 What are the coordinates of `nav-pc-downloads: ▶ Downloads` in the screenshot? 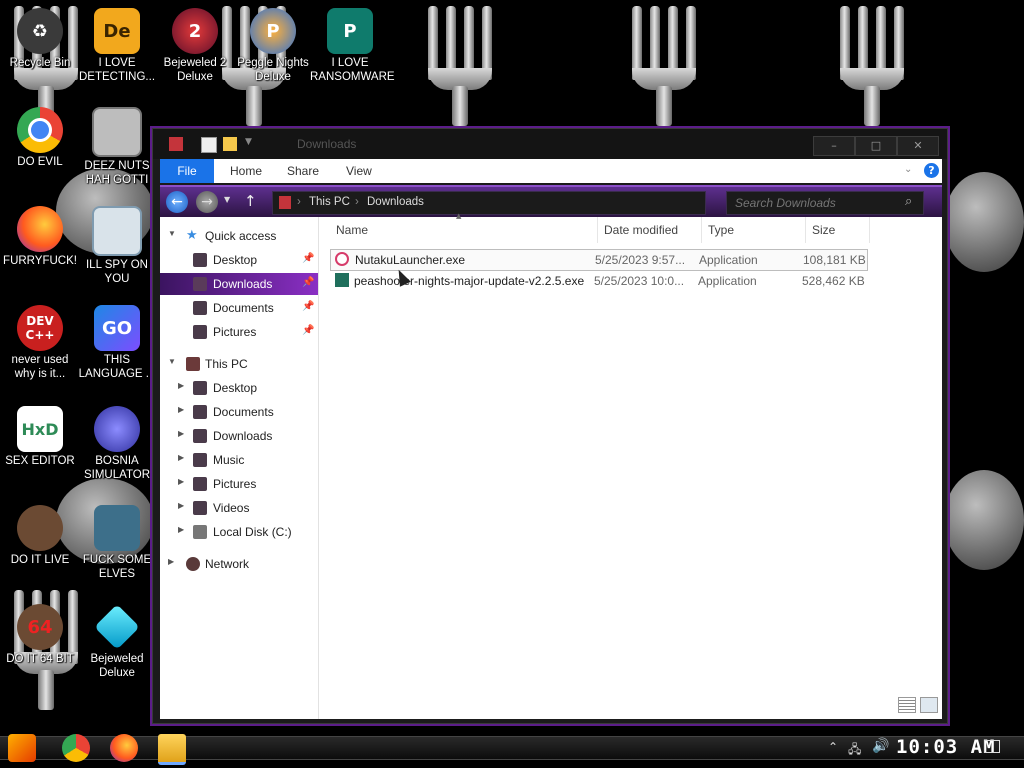 It's located at (239, 436).